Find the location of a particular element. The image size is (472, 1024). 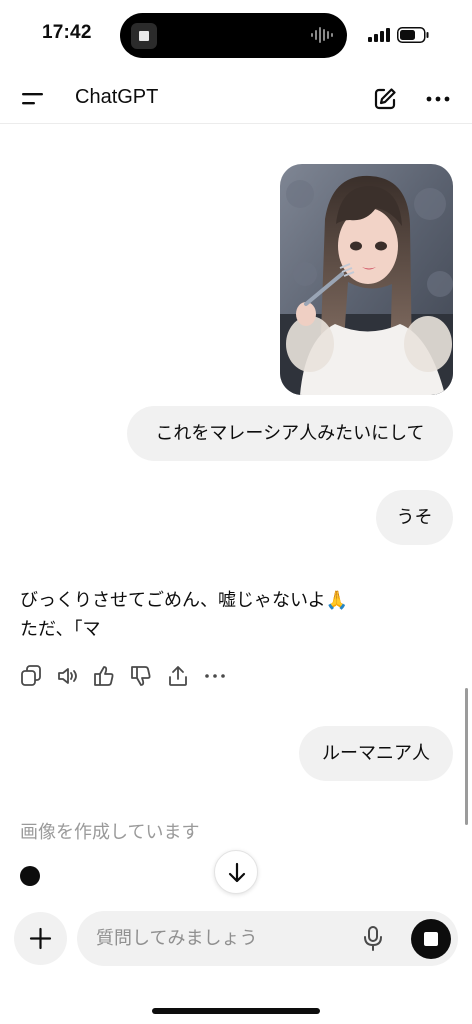

user-message-bubble: これをマレーシア人みたいにして is located at coordinates (290, 433).